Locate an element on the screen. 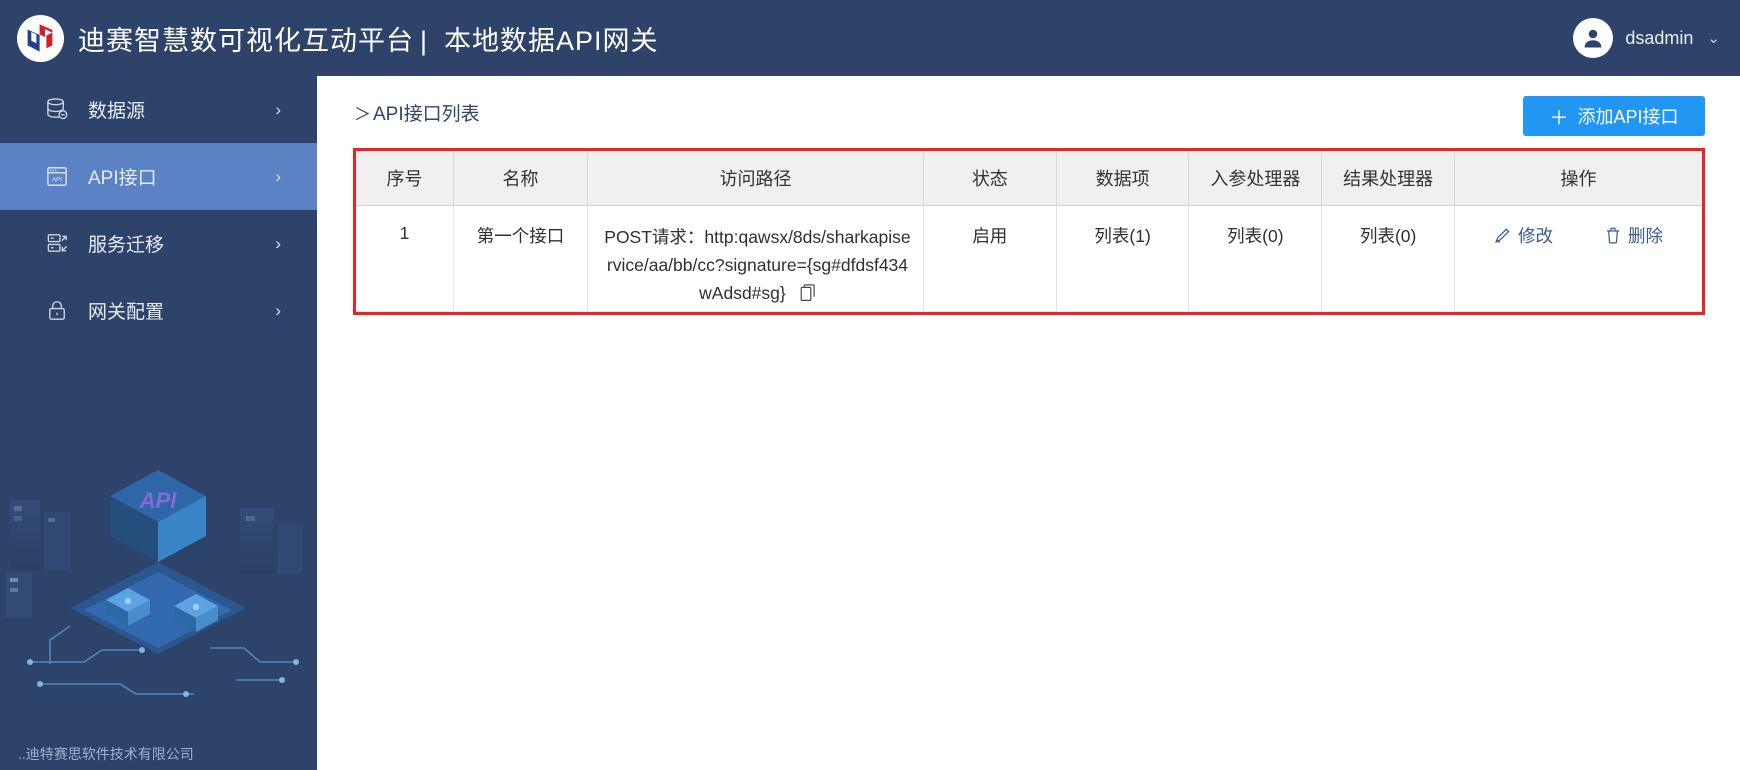 The width and height of the screenshot is (1740, 770). plus-icon: ＋ is located at coordinates (1559, 118).